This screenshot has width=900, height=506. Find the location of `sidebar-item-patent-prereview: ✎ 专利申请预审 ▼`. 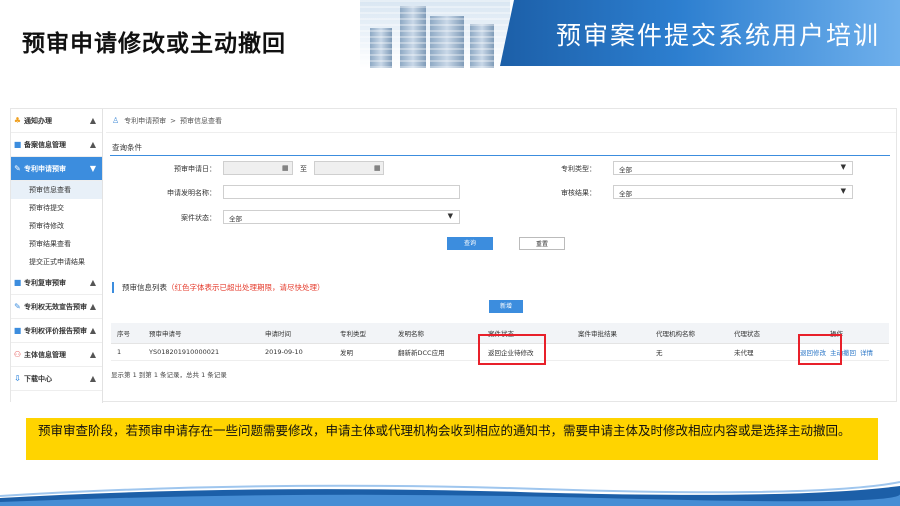

sidebar-item-patent-prereview: ✎ 专利申请预审 ▼ is located at coordinates (56, 169).